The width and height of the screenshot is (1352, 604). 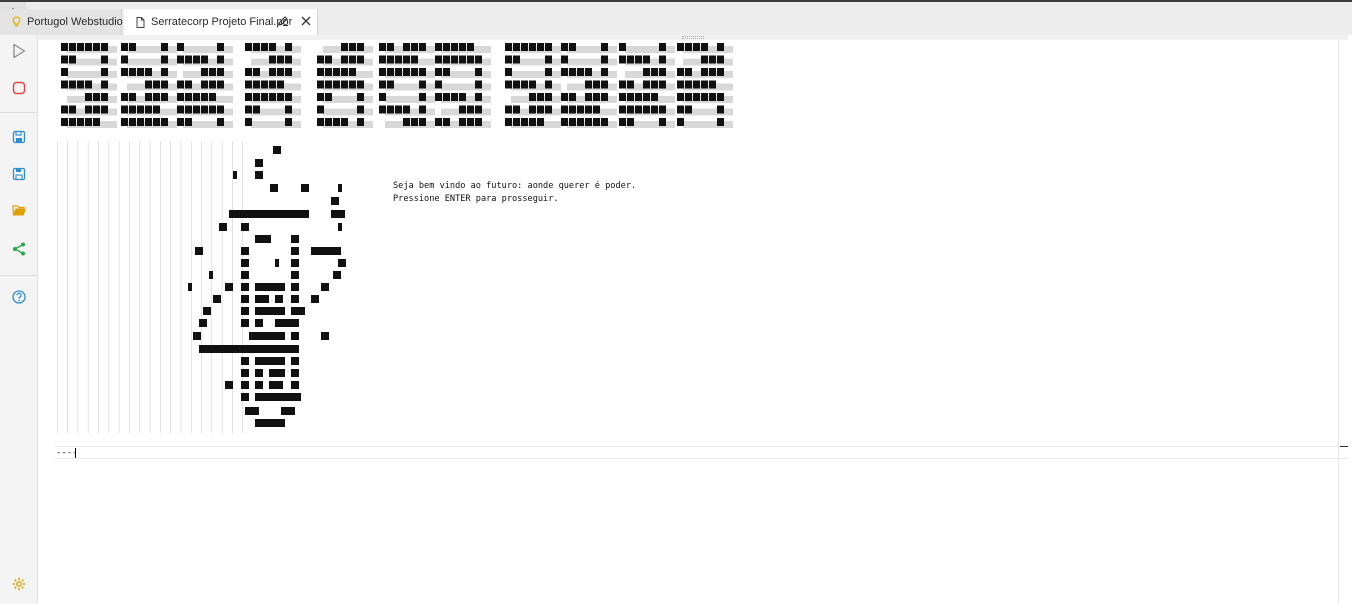 I want to click on save-as-button, so click(x=19, y=176).